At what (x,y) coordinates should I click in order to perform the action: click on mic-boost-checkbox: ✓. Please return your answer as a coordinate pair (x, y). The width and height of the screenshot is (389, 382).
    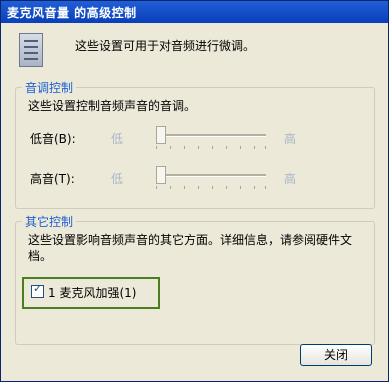
    Looking at the image, I should click on (37, 290).